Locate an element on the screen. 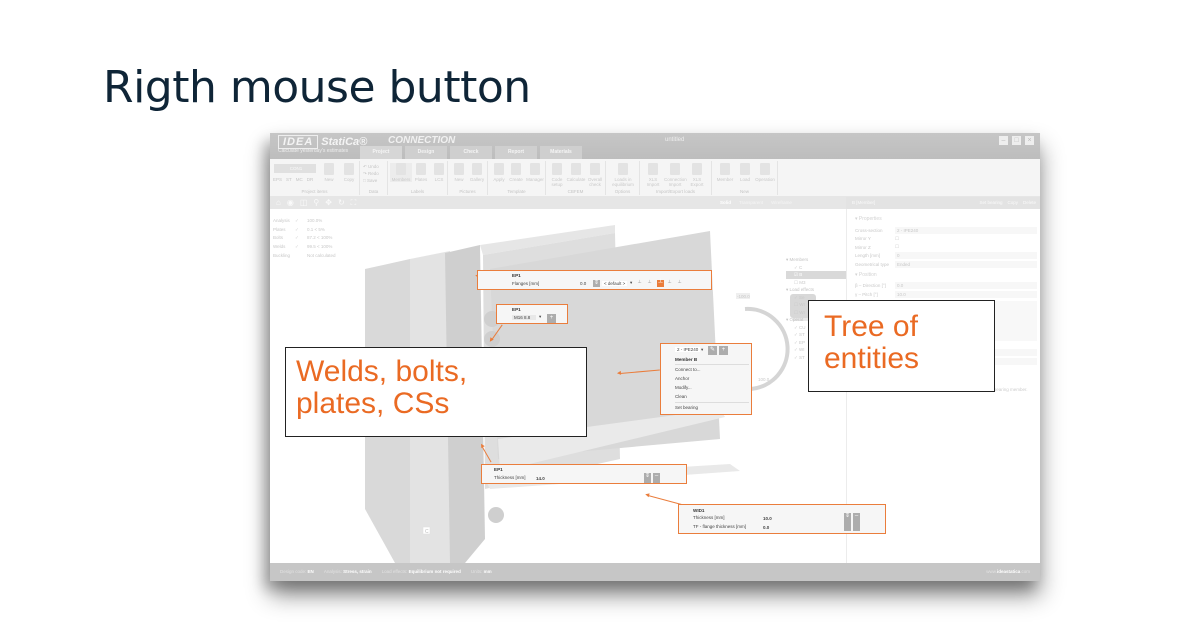 The height and width of the screenshot is (630, 1200). view-solid: Solid is located at coordinates (725, 202).